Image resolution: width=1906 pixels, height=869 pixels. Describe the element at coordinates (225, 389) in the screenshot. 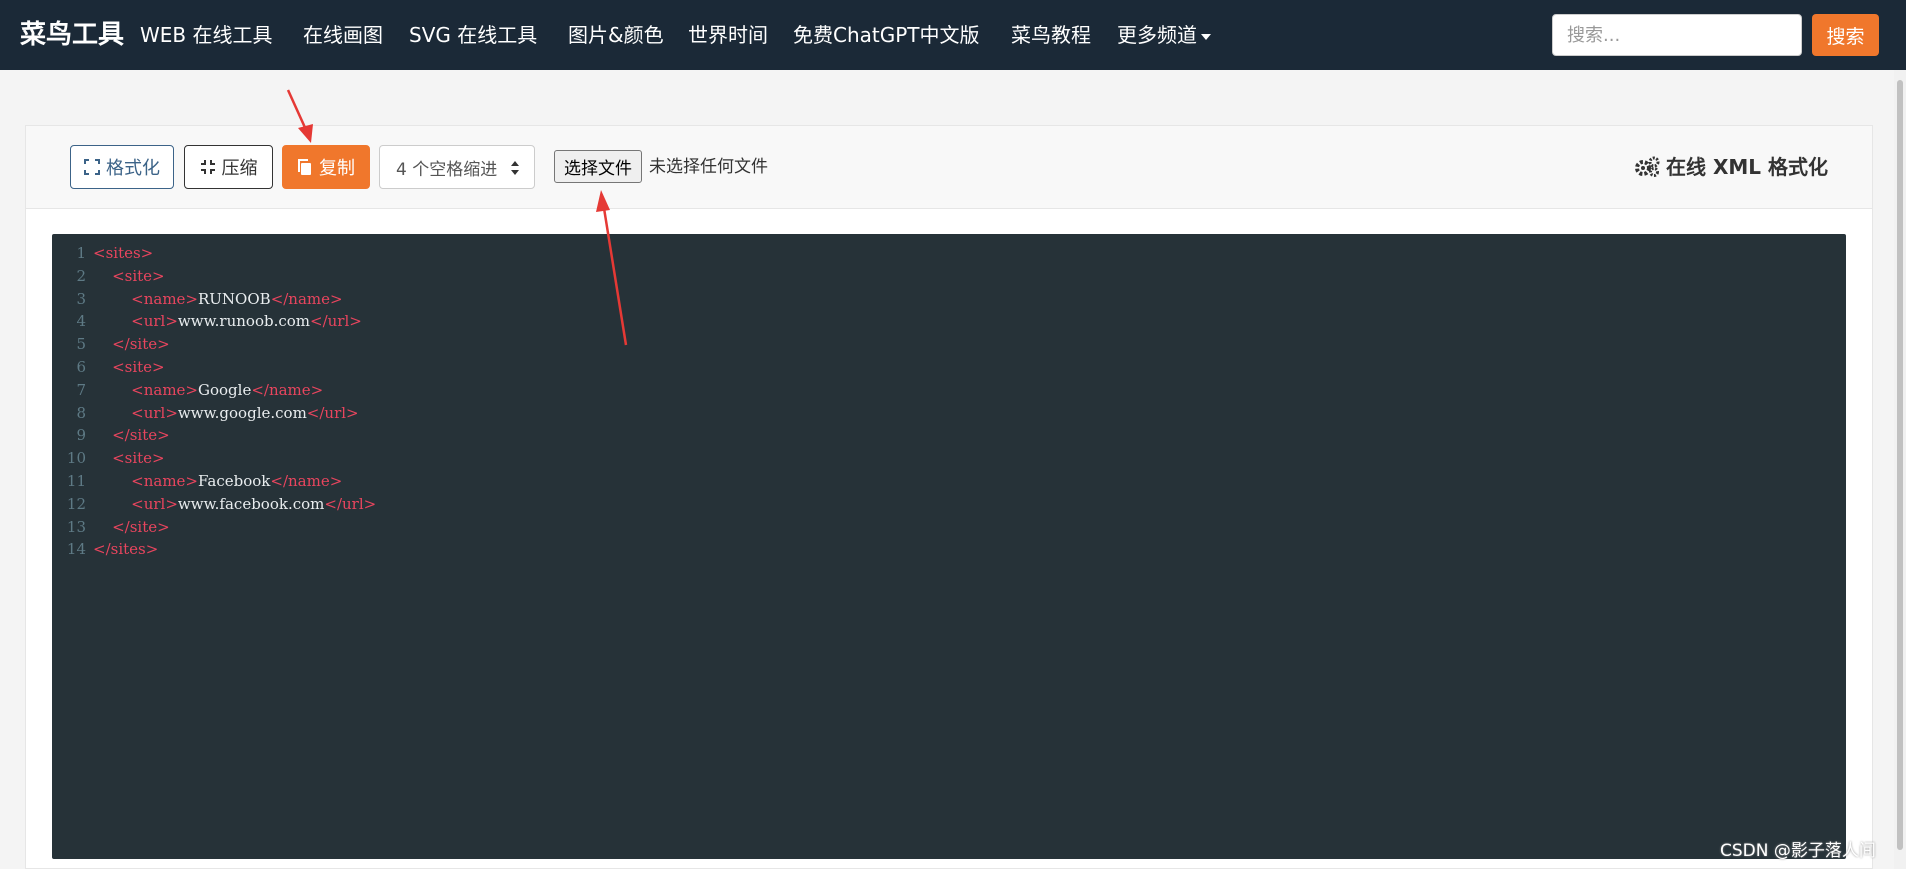

I see `xml-text: Google` at that location.